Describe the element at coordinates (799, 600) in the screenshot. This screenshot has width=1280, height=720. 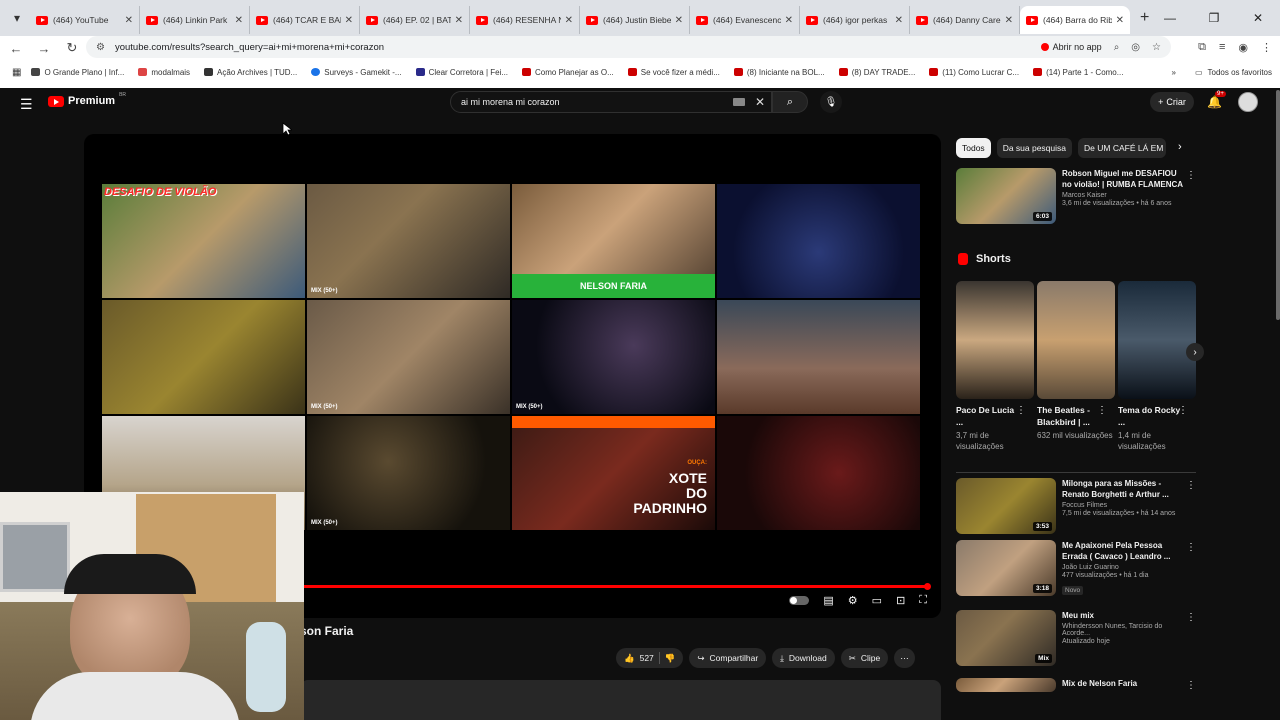
I see `autoplay-toggle` at that location.